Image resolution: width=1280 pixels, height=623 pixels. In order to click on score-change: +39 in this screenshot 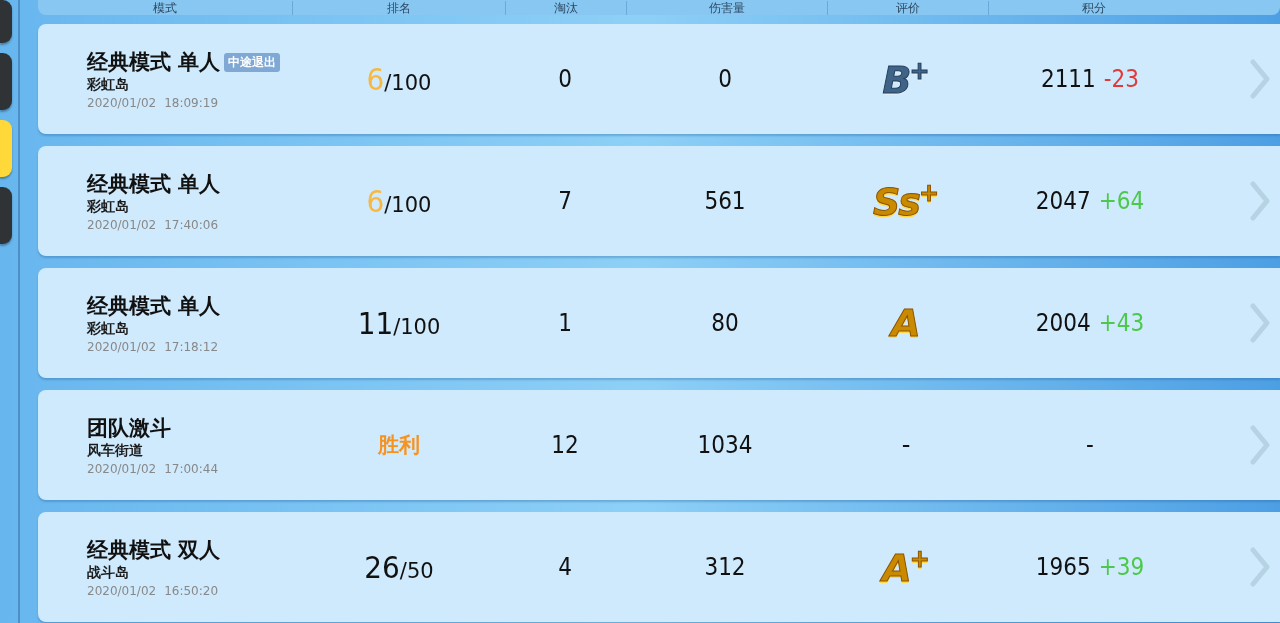, I will do `click(1121, 567)`.